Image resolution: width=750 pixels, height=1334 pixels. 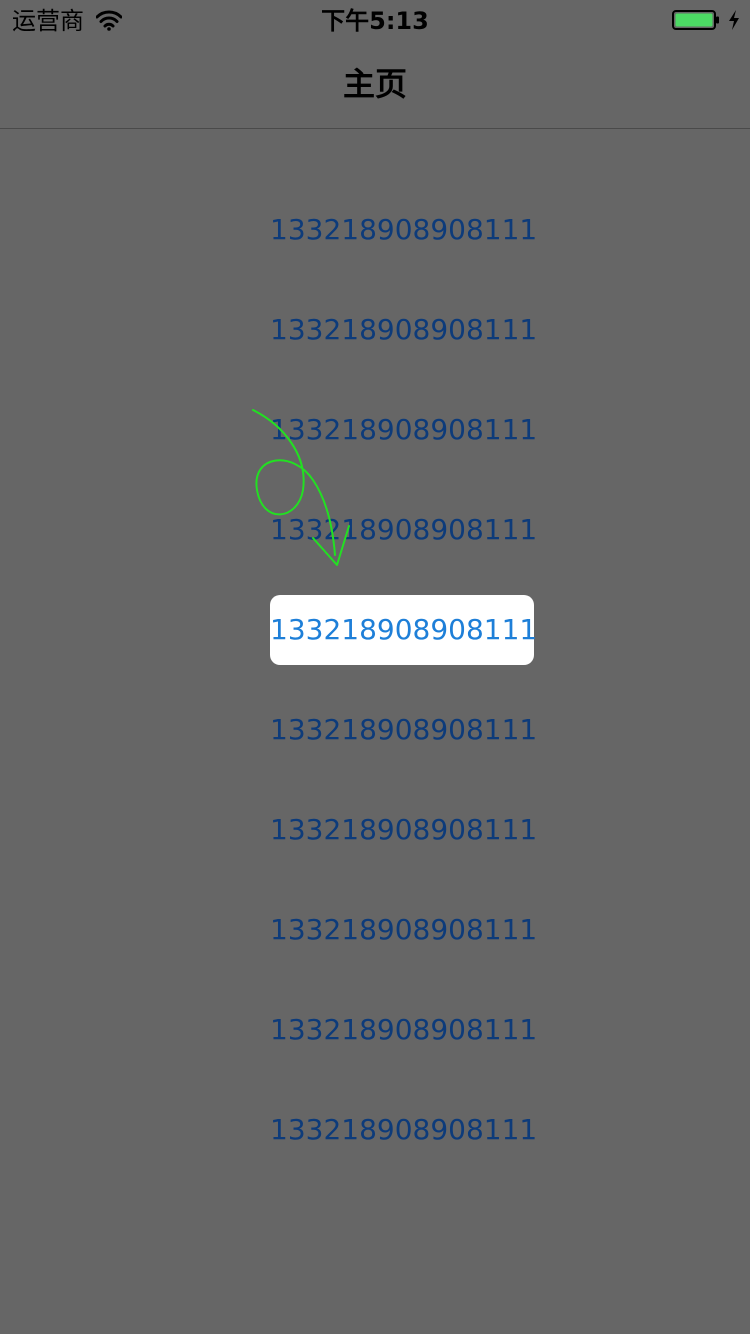 I want to click on navigation-bar: 主页, so click(x=375, y=84).